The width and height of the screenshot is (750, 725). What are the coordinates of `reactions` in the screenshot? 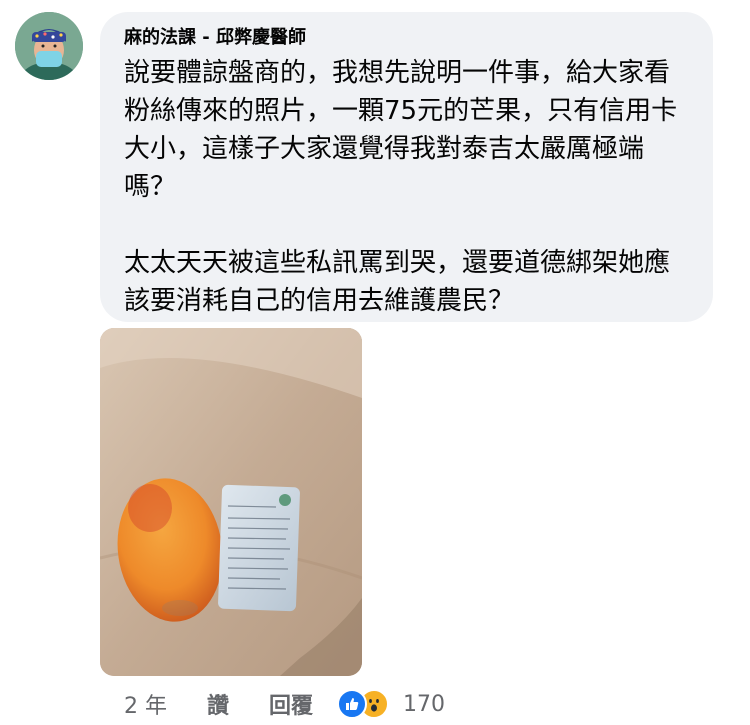 It's located at (363, 704).